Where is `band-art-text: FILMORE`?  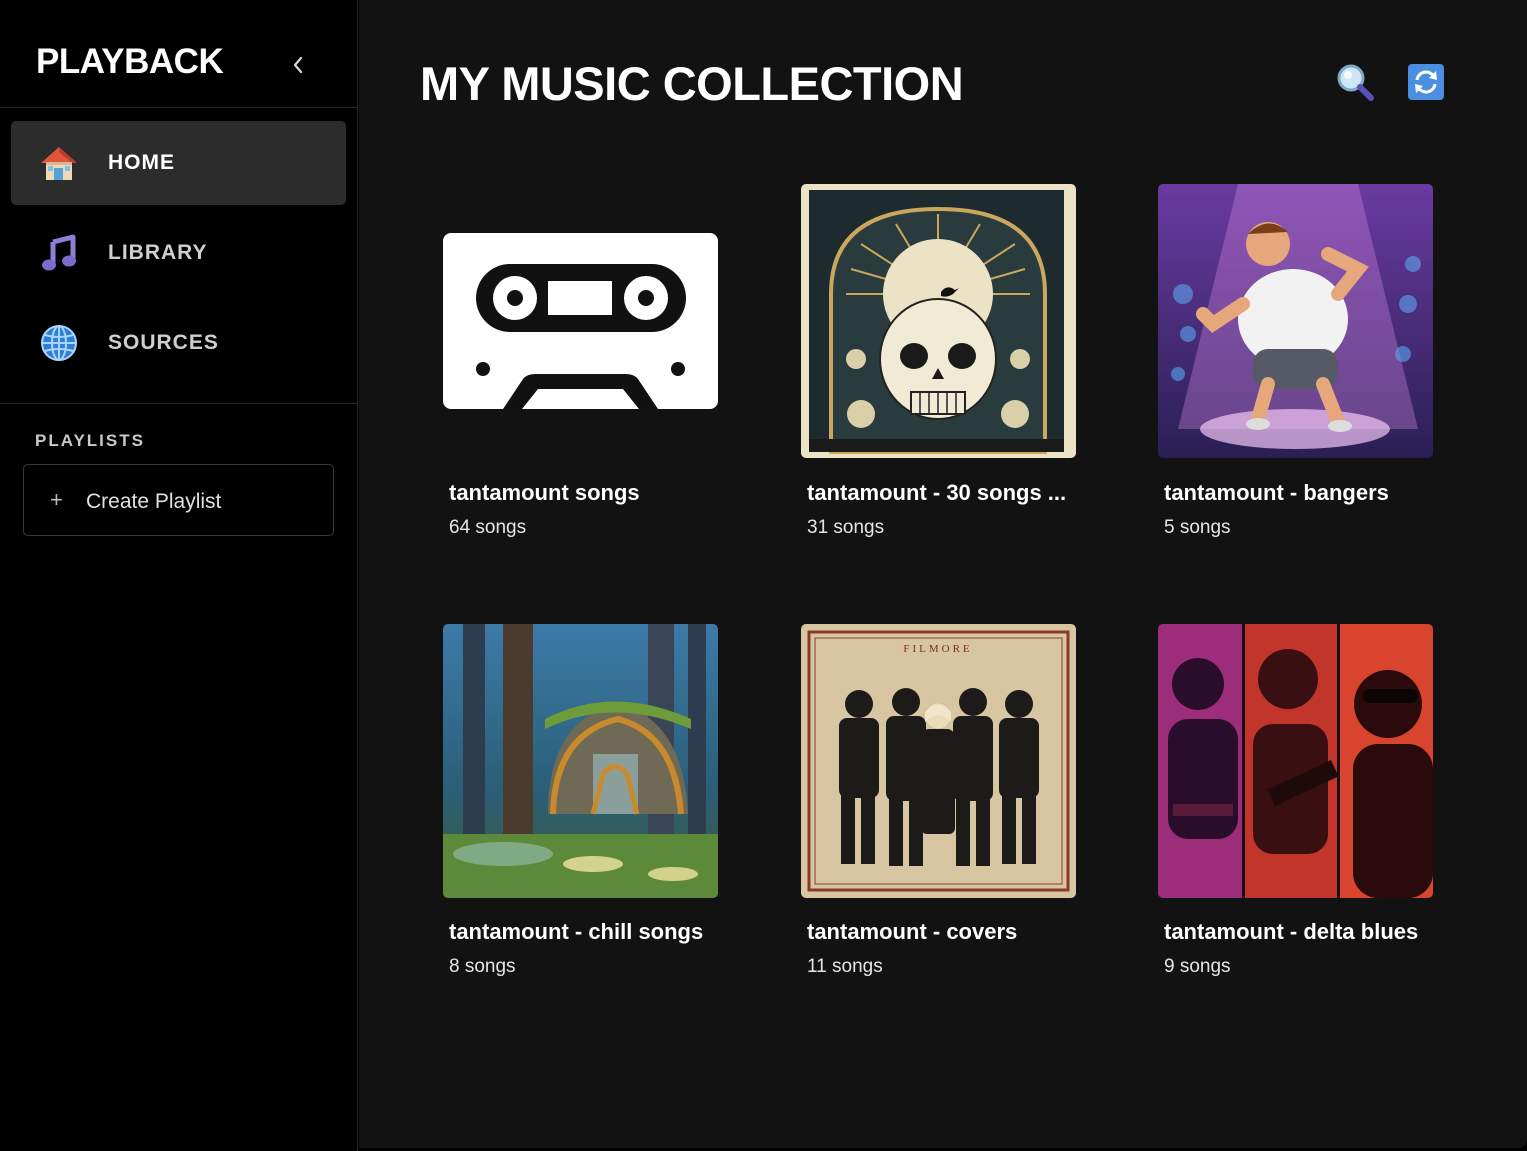
band-art-text: FILMORE is located at coordinates (937, 649).